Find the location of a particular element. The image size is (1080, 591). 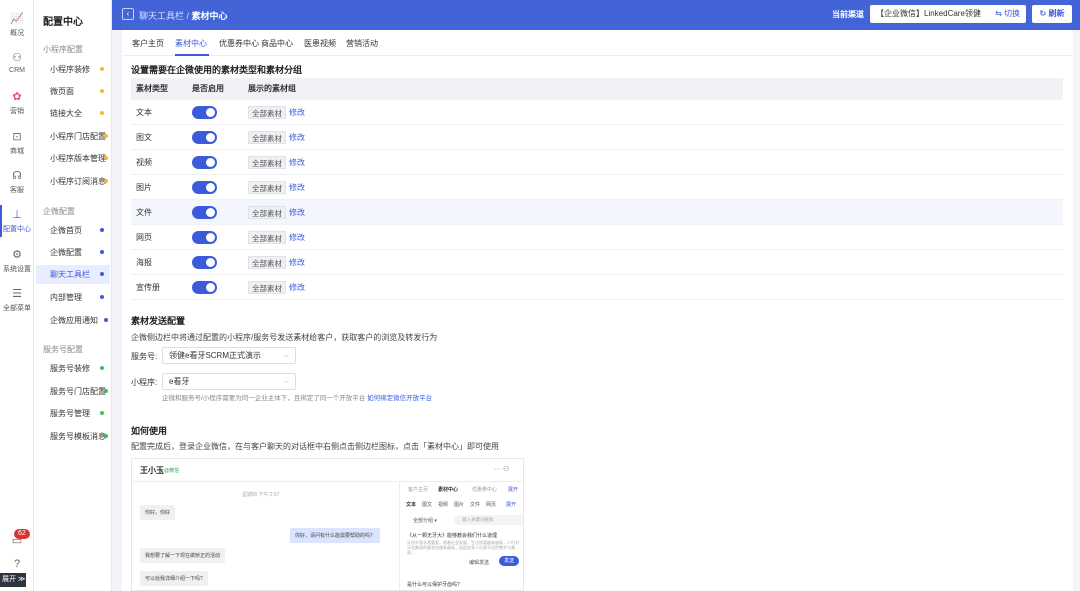

rail-item-label: 系统设置 is located at coordinates (17, 269).